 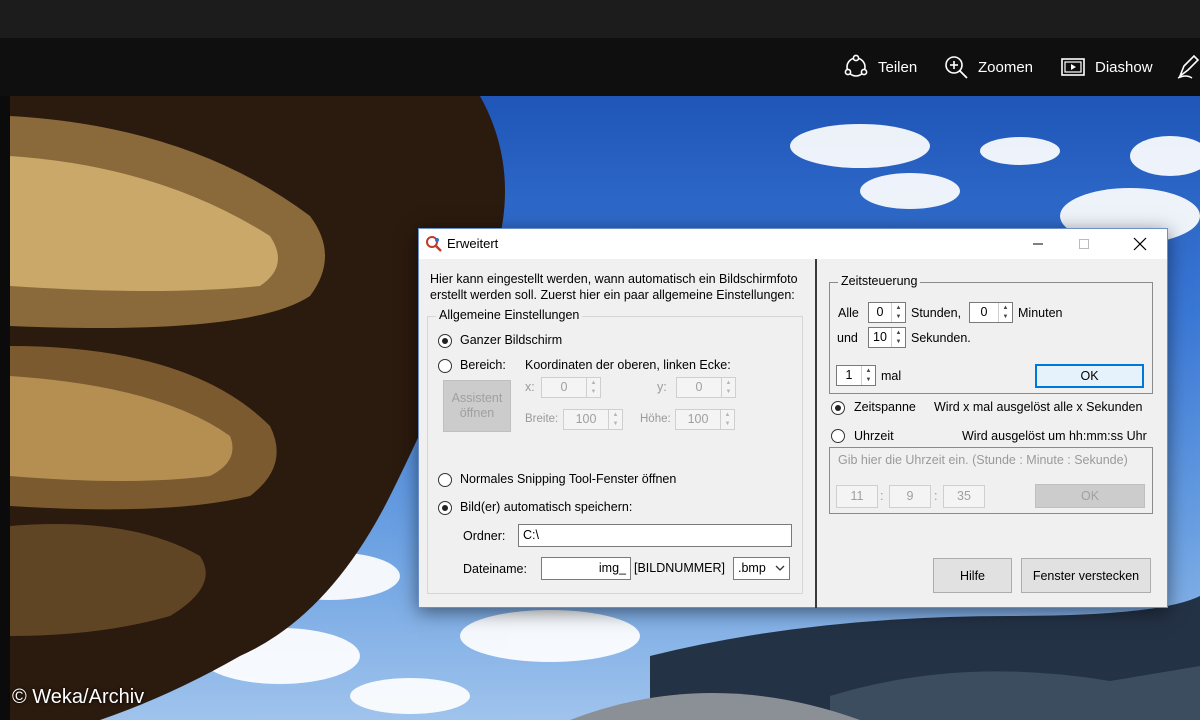 I want to click on slideshow-button: Diashow, so click(x=1106, y=67).